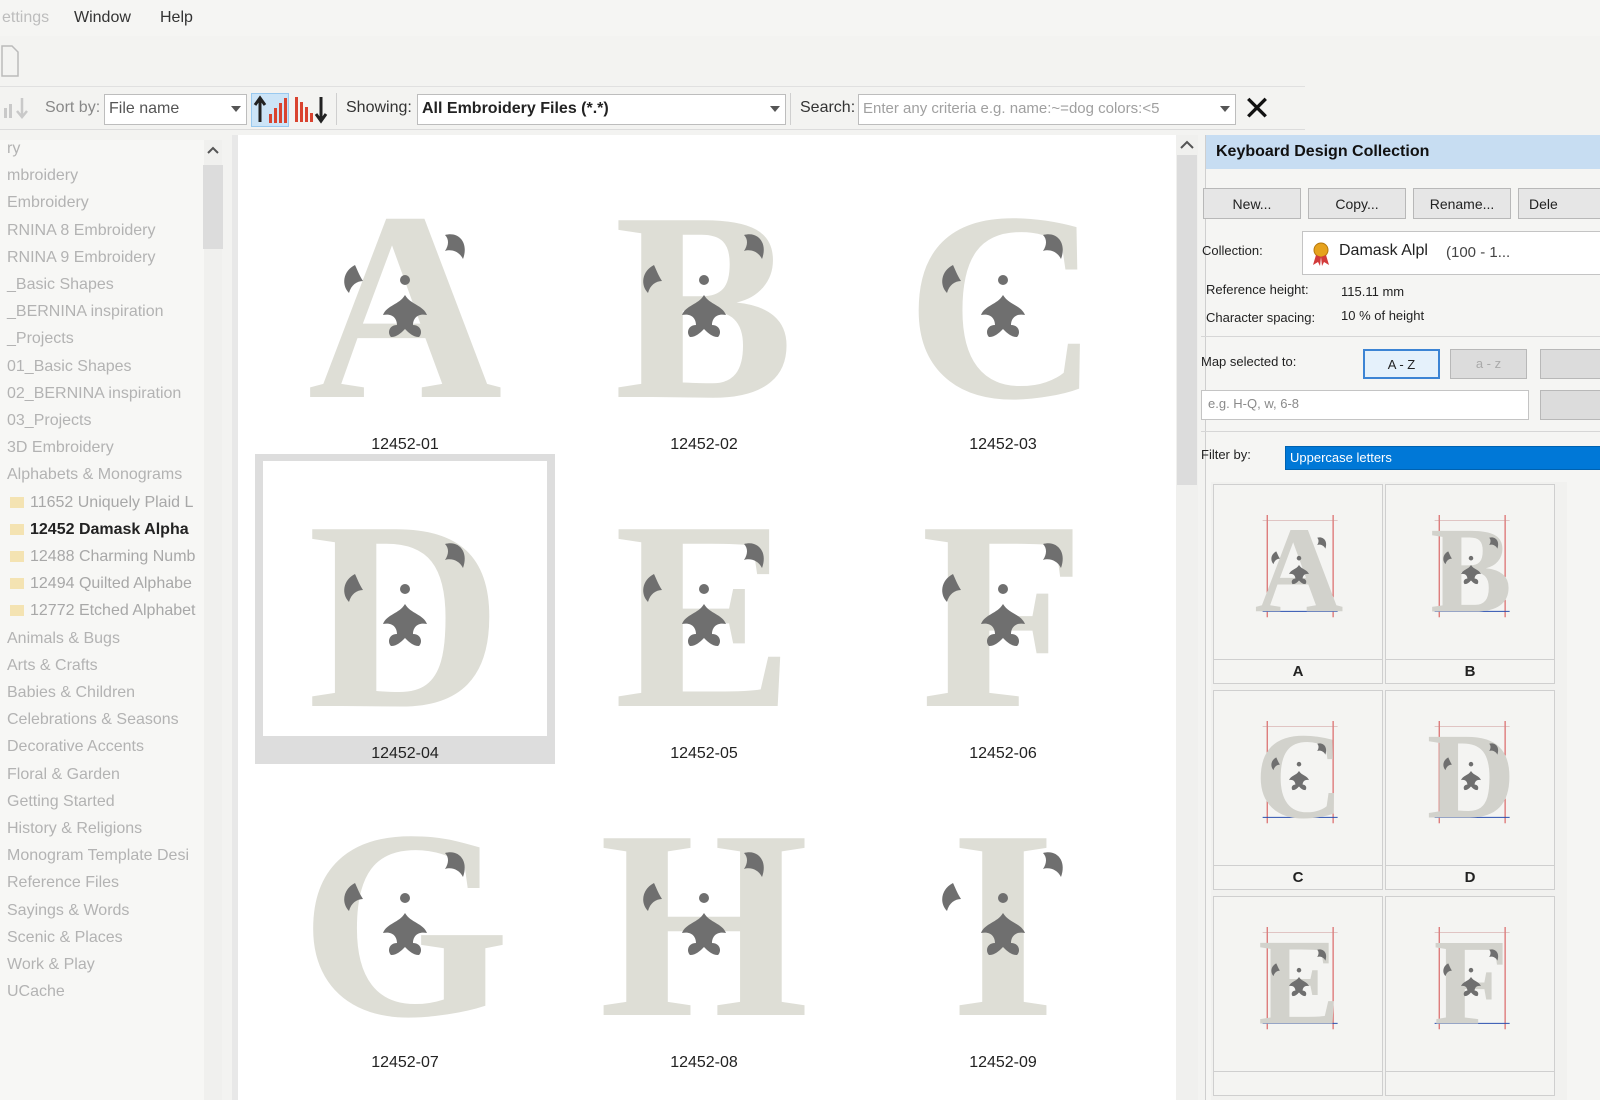 The width and height of the screenshot is (1600, 1100). Describe the element at coordinates (81, 235) in the screenshot. I see `tree-item: RNINA 8 Embroidery` at that location.